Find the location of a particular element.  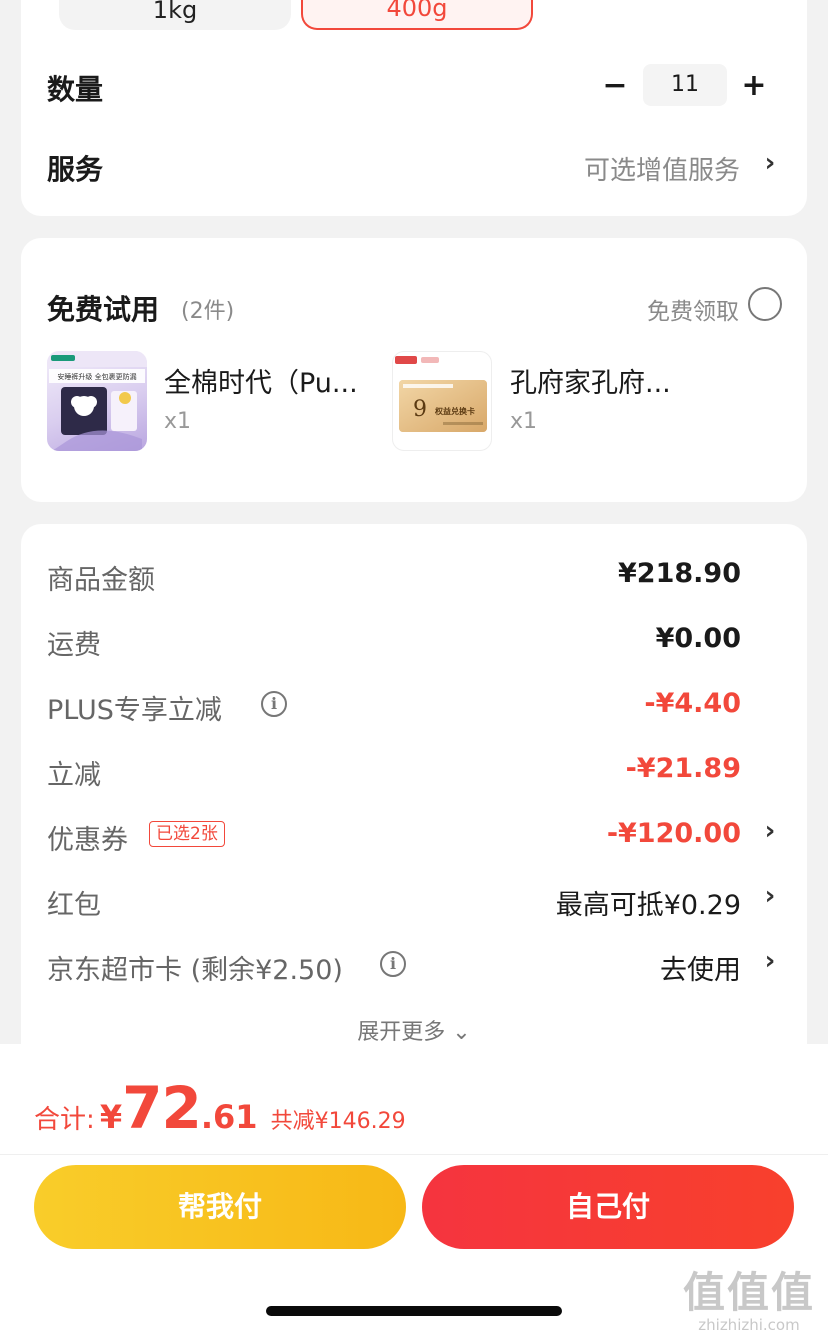

help-pay-button: 帮我付 is located at coordinates (220, 1207).